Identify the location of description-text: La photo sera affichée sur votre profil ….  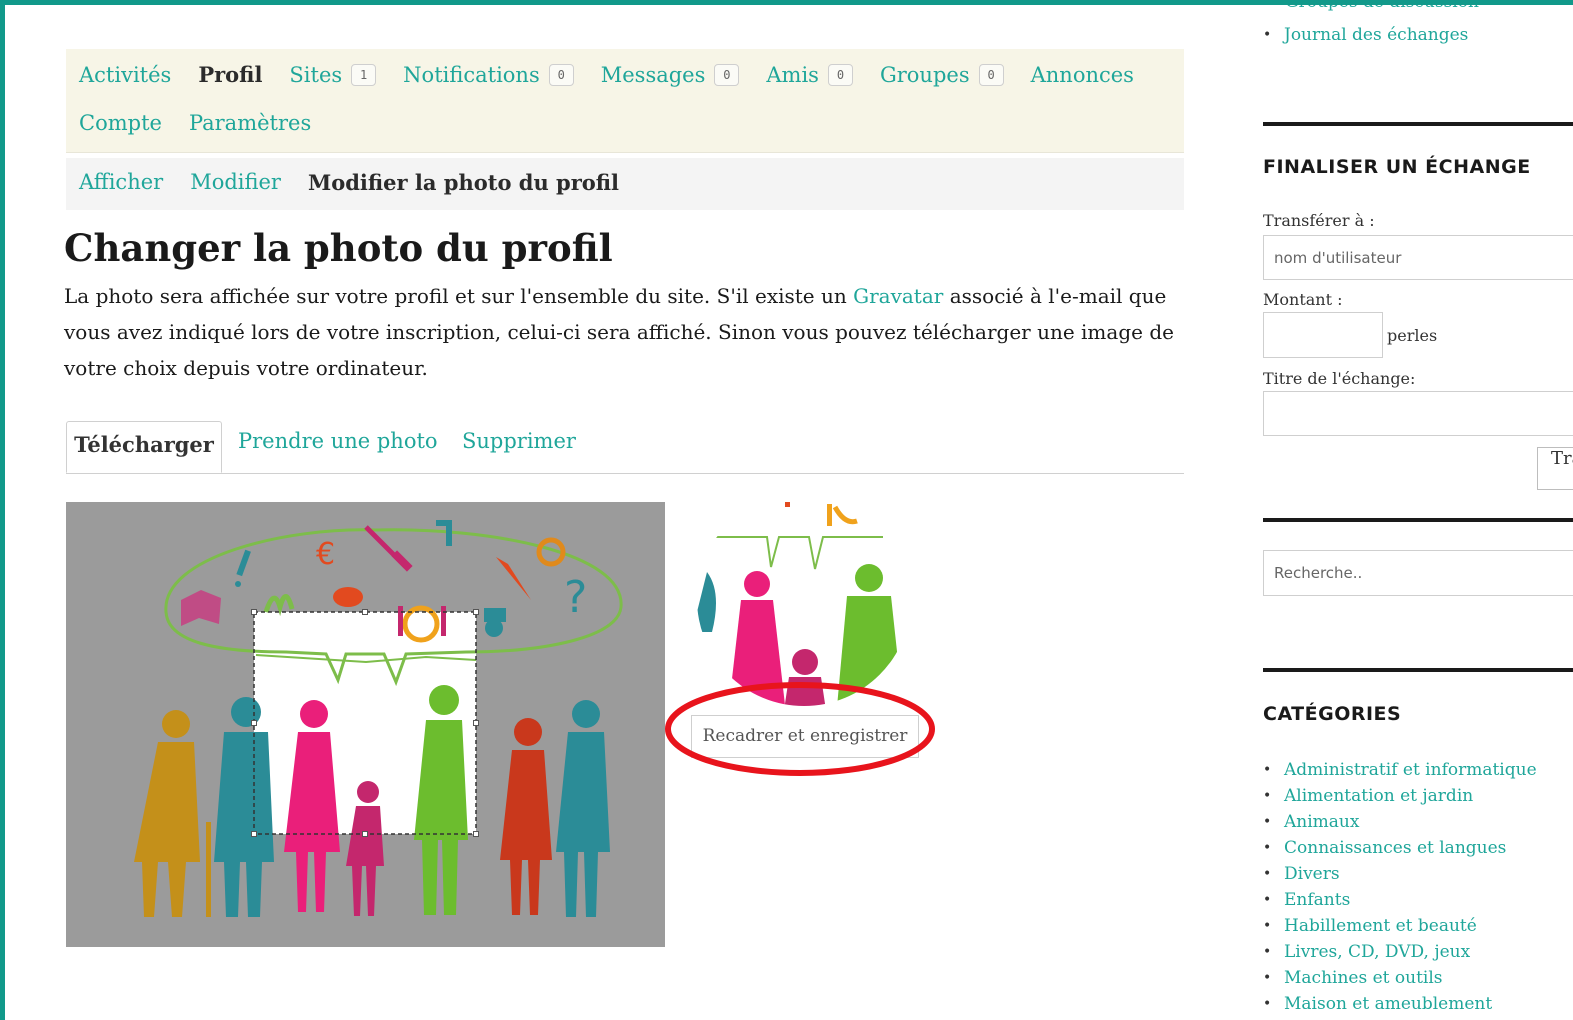
(459, 296).